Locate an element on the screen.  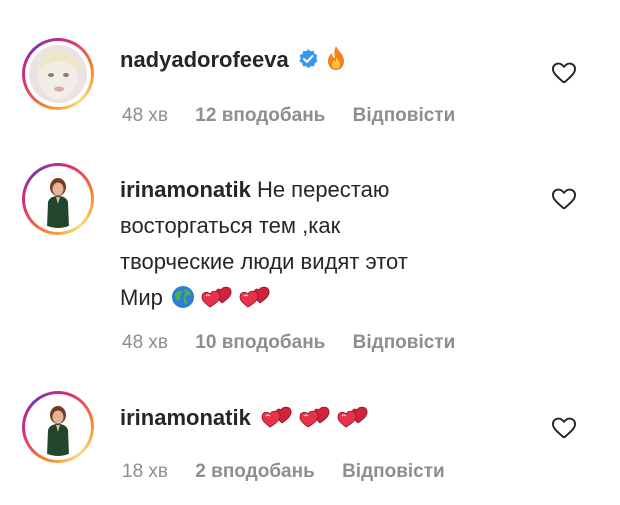
globe-emoji-icon is located at coordinates (183, 302).